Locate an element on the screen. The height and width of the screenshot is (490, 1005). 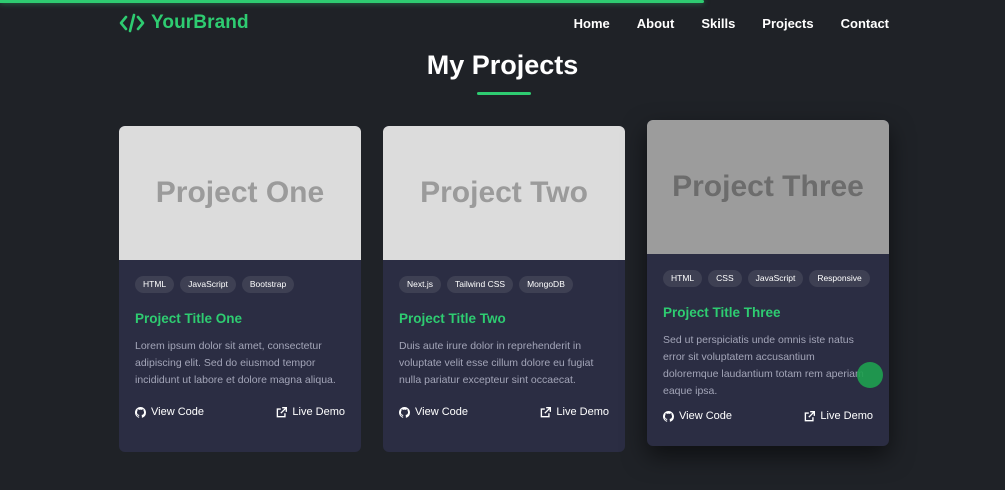
project-image: Project Two is located at coordinates (504, 193).